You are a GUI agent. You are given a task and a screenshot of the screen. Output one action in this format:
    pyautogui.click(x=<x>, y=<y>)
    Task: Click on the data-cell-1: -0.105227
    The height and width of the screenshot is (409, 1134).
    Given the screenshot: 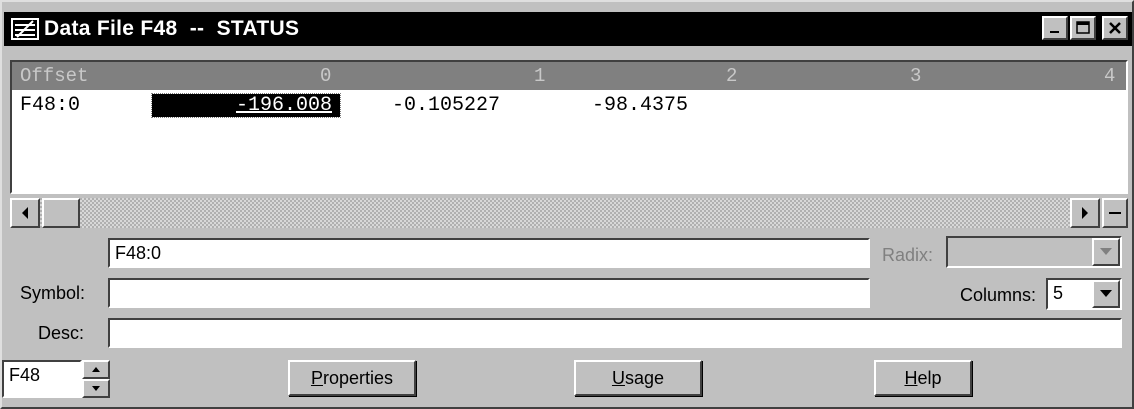 What is the action you would take?
    pyautogui.click(x=446, y=105)
    